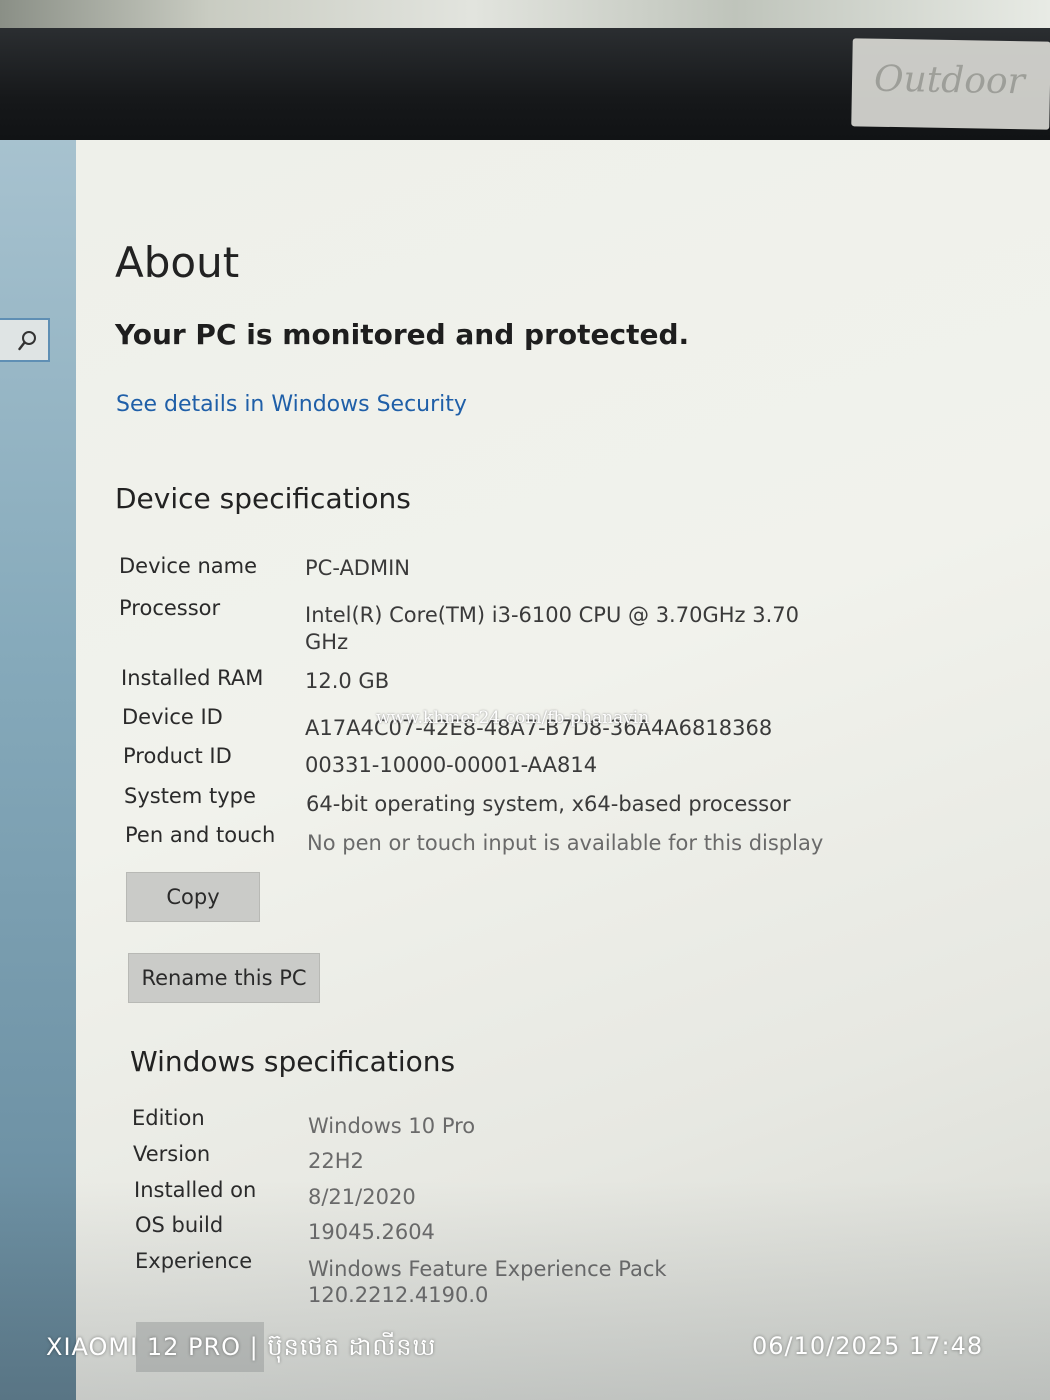 The height and width of the screenshot is (1400, 1050). I want to click on spec-label-product-id: Product ID, so click(177, 756).